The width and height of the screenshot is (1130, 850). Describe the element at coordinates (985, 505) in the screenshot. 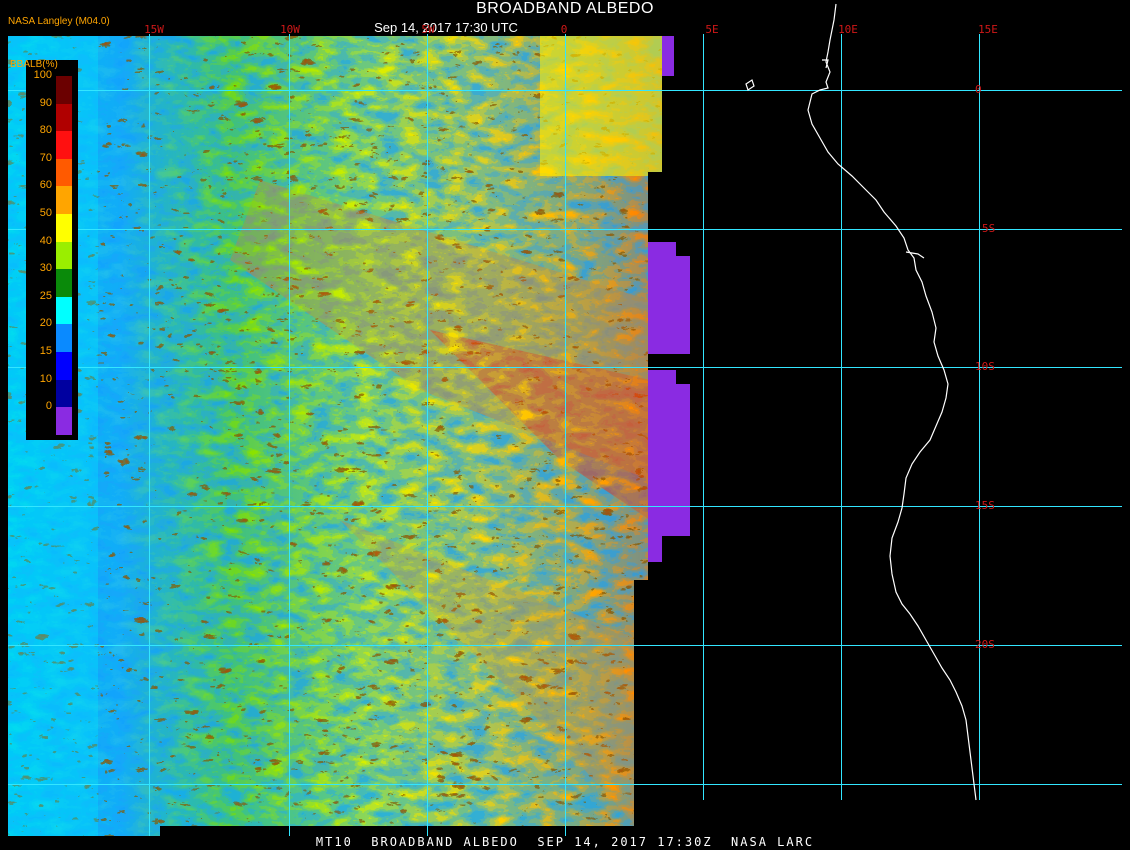

I see `lat-label-15s: 15S` at that location.